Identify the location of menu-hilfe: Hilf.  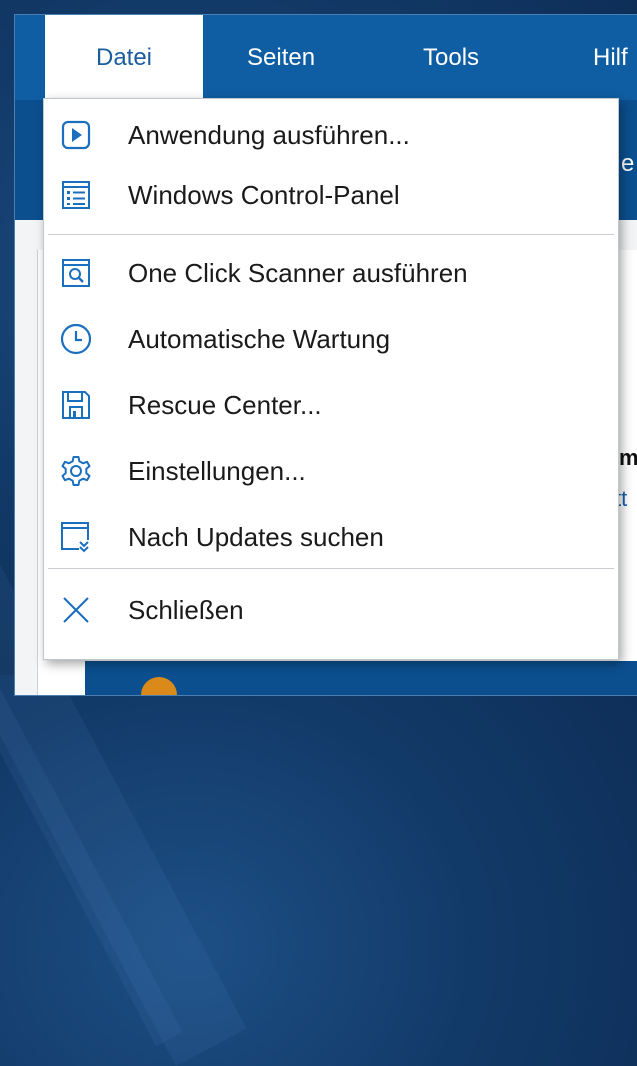
(610, 57).